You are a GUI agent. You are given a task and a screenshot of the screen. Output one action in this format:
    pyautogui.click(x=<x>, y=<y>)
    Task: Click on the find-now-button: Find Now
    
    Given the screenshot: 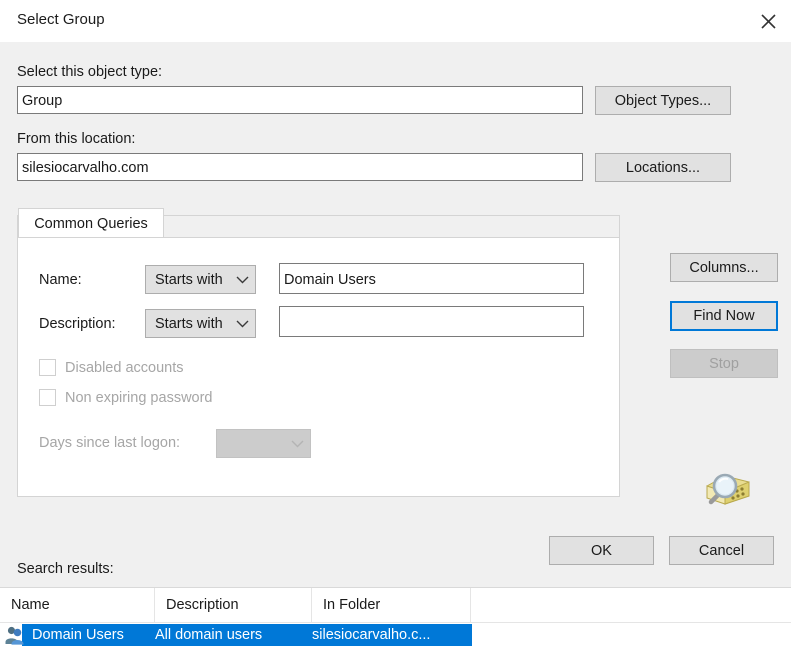 What is the action you would take?
    pyautogui.click(x=724, y=316)
    